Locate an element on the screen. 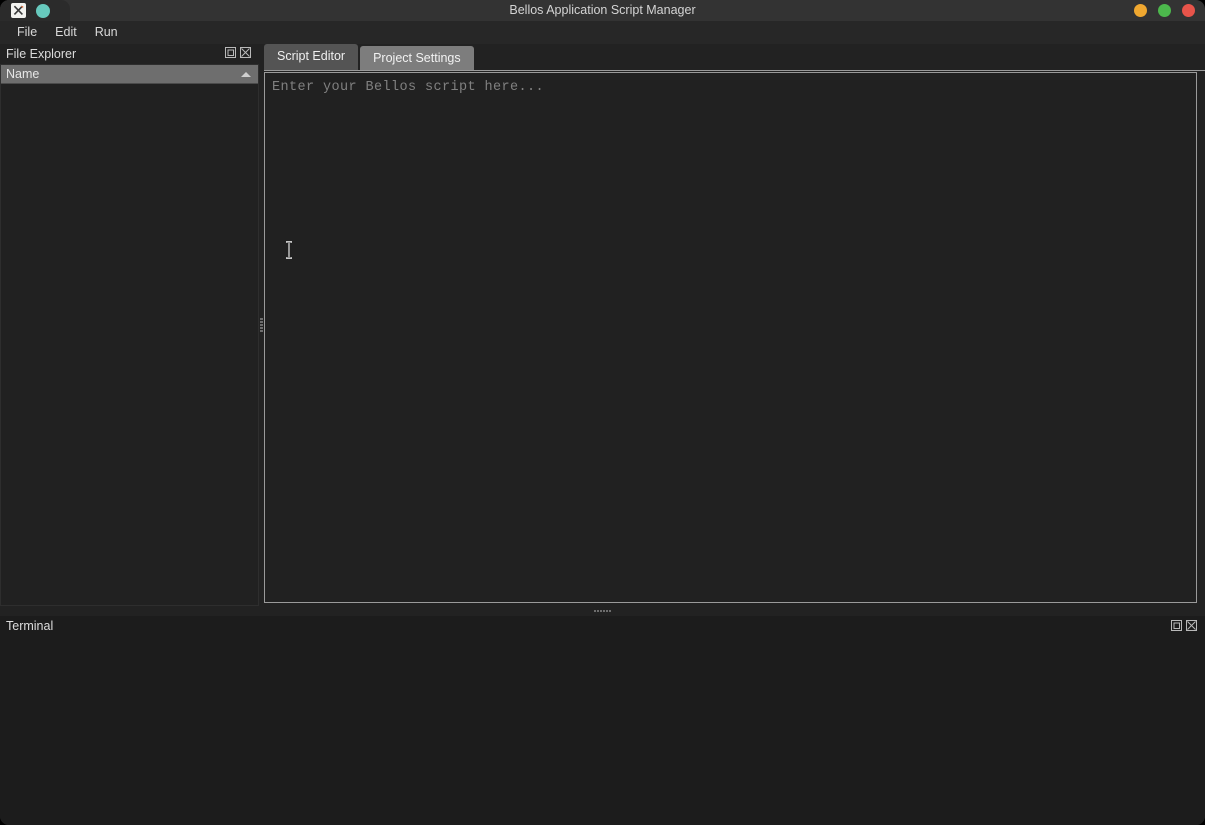 The image size is (1205, 825). file-explorer-title-bar: File Explorer is located at coordinates (129, 54).